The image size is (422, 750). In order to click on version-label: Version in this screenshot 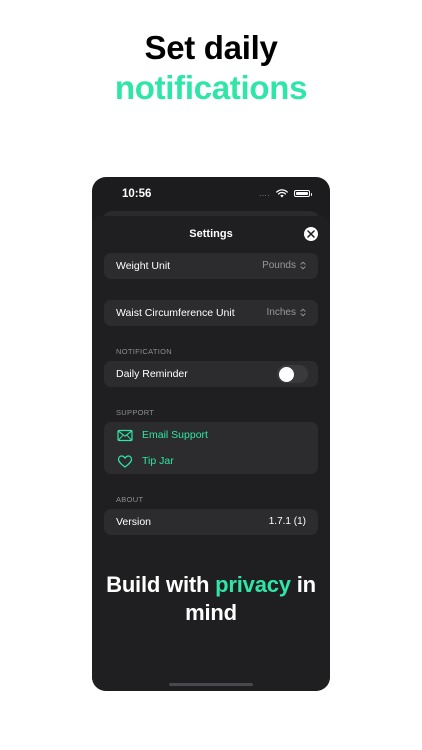, I will do `click(134, 522)`.